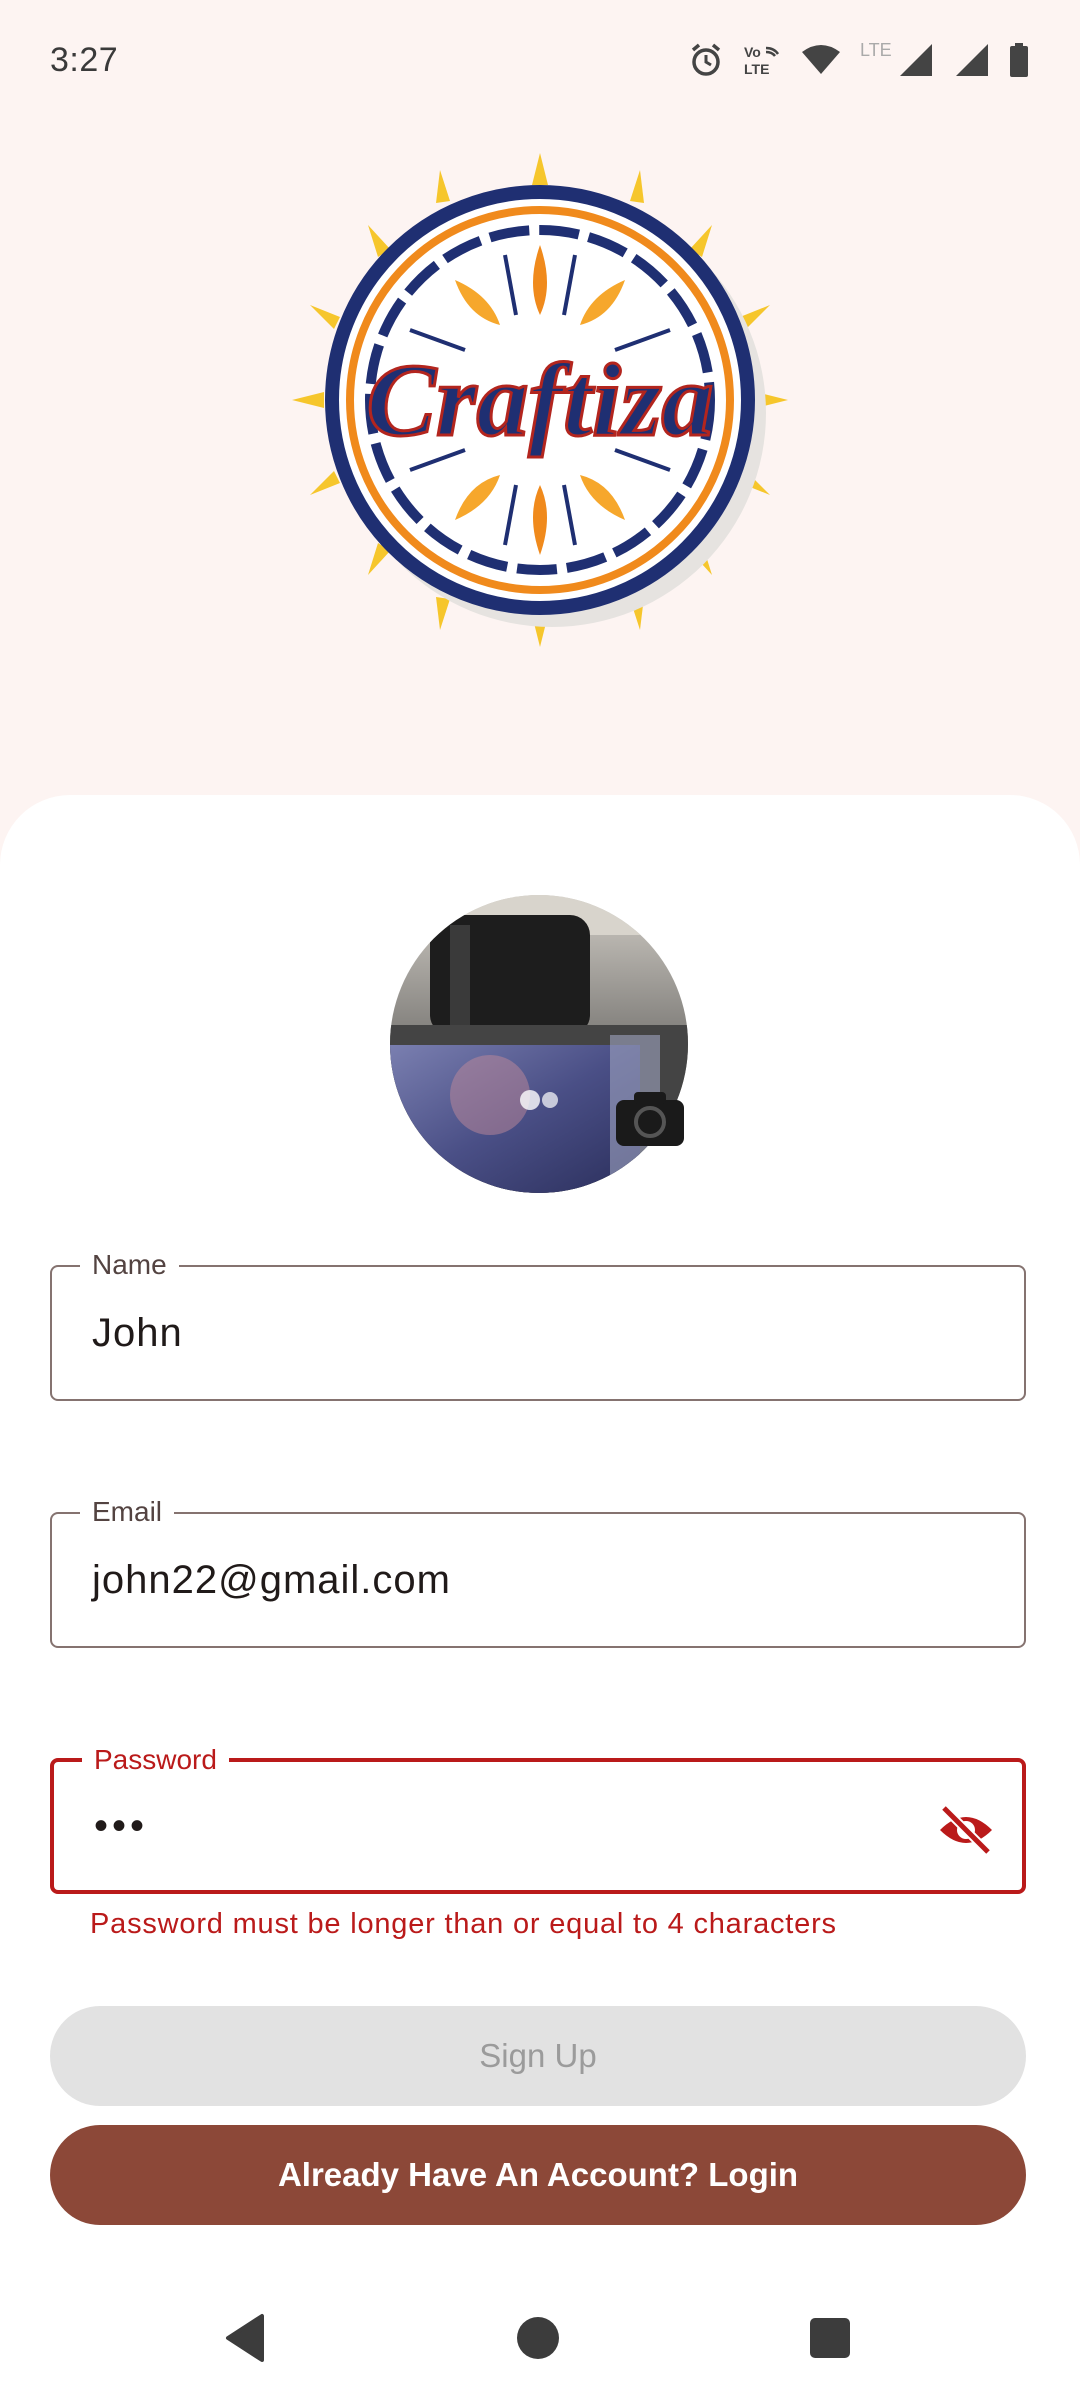  What do you see at coordinates (538, 1324) in the screenshot?
I see `name-field: Name John` at bounding box center [538, 1324].